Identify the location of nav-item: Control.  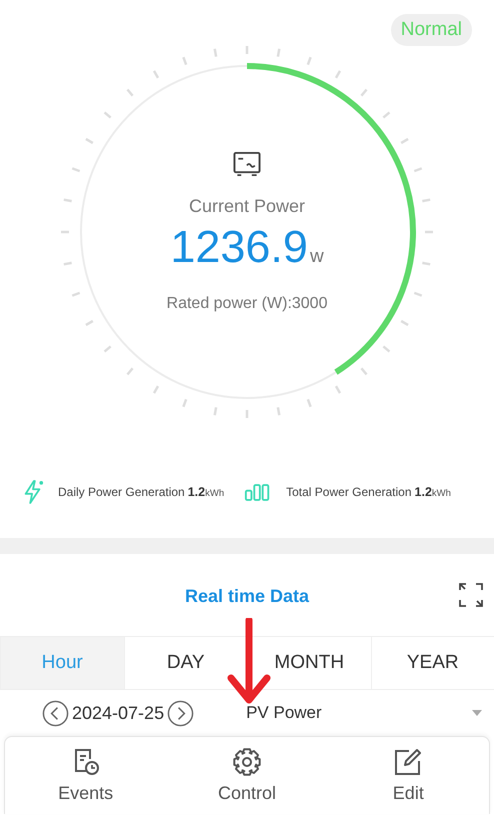
(247, 775).